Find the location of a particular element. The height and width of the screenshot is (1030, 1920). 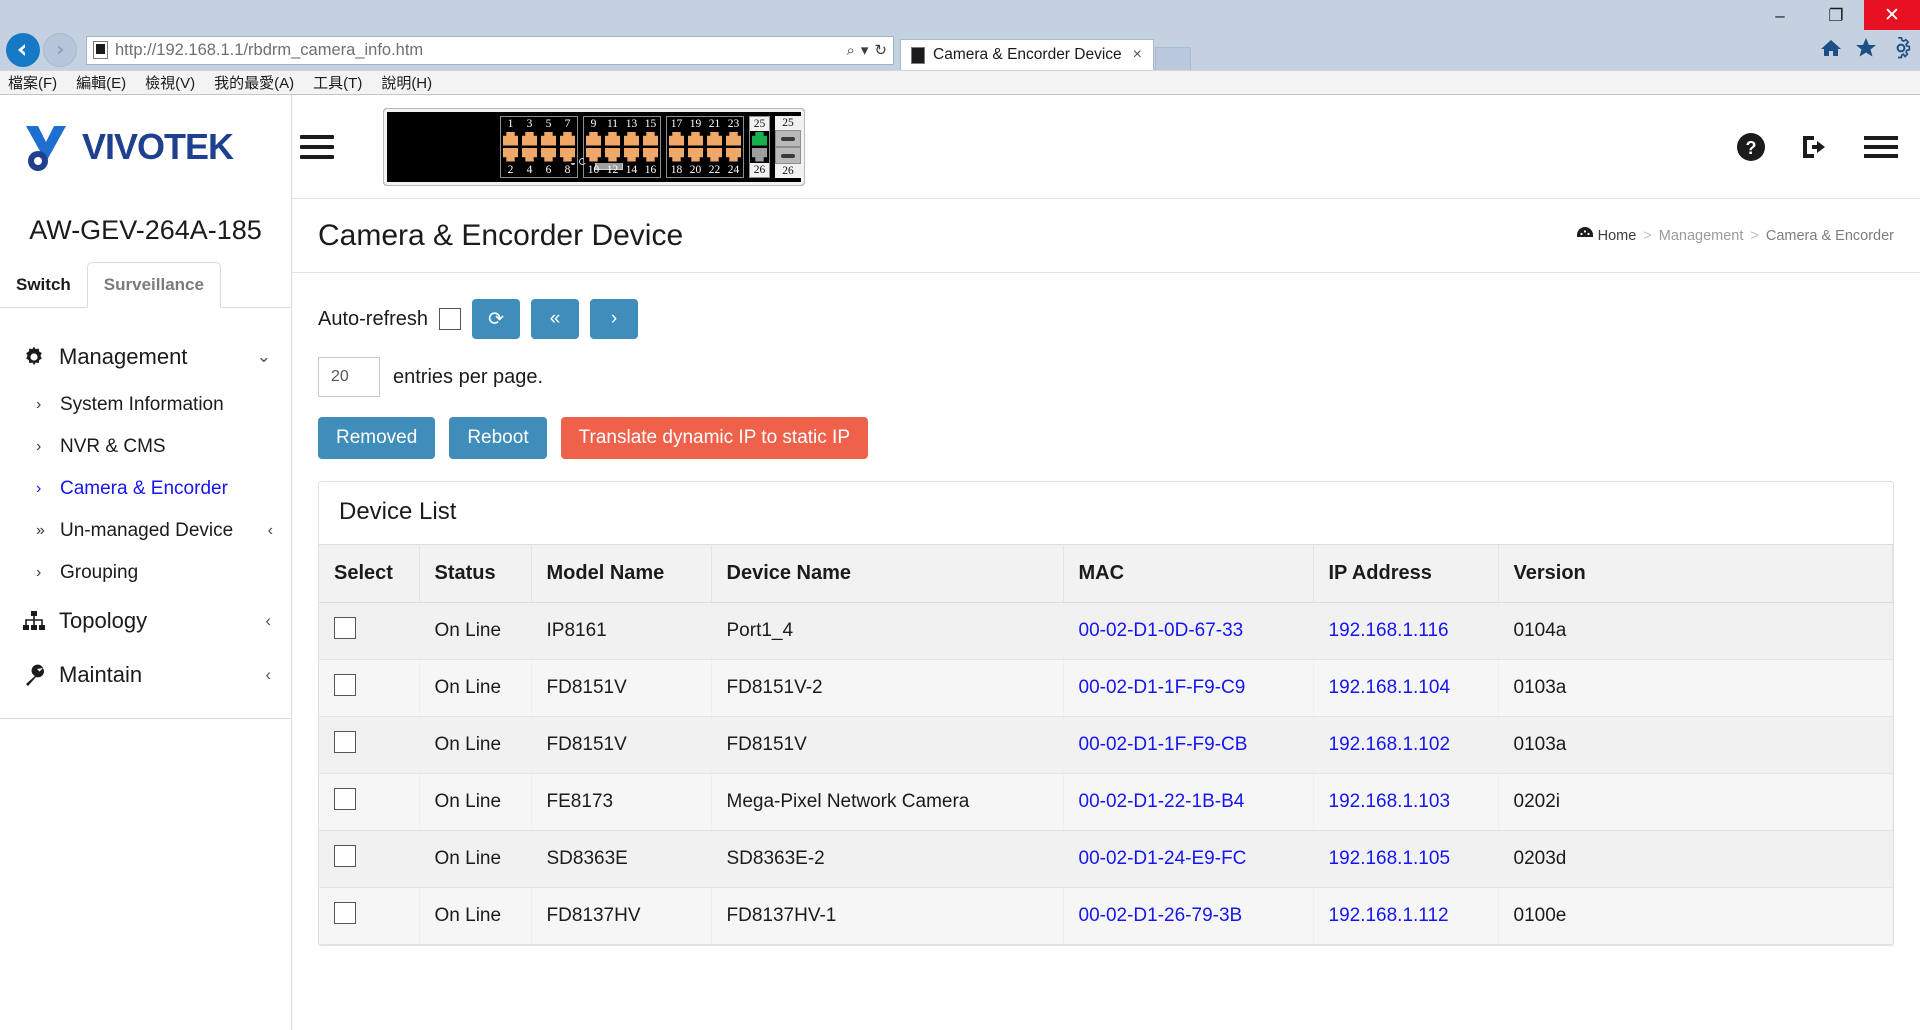

sidebar-group-management: Management ⌄ is located at coordinates (145, 357).